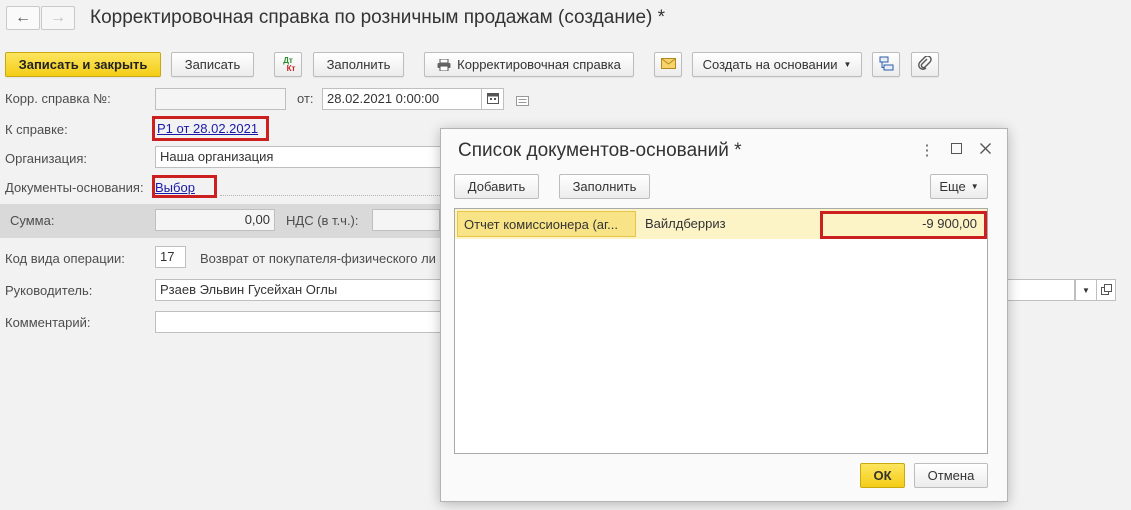 This screenshot has width=1131, height=510. Describe the element at coordinates (358, 64) in the screenshot. I see `fill-button: Заполнить` at that location.